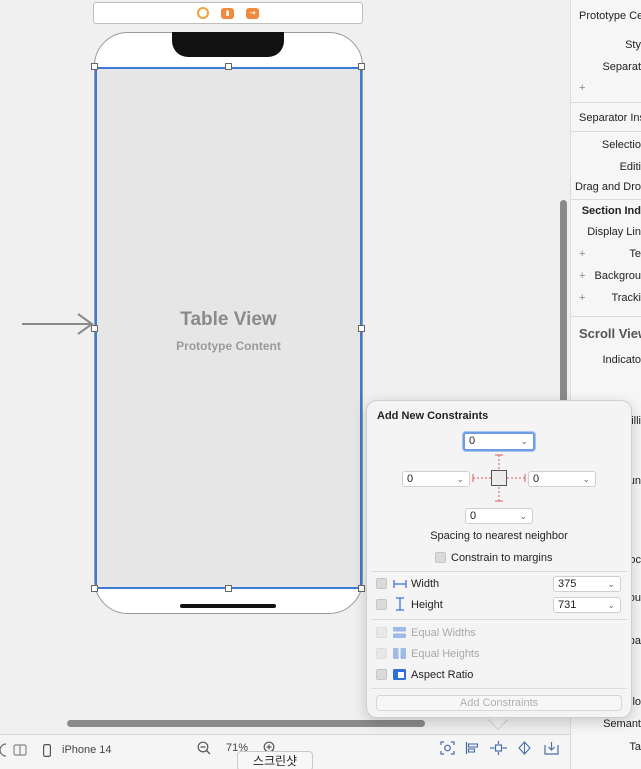 This screenshot has height=769, width=641. I want to click on height-icon, so click(400, 604).